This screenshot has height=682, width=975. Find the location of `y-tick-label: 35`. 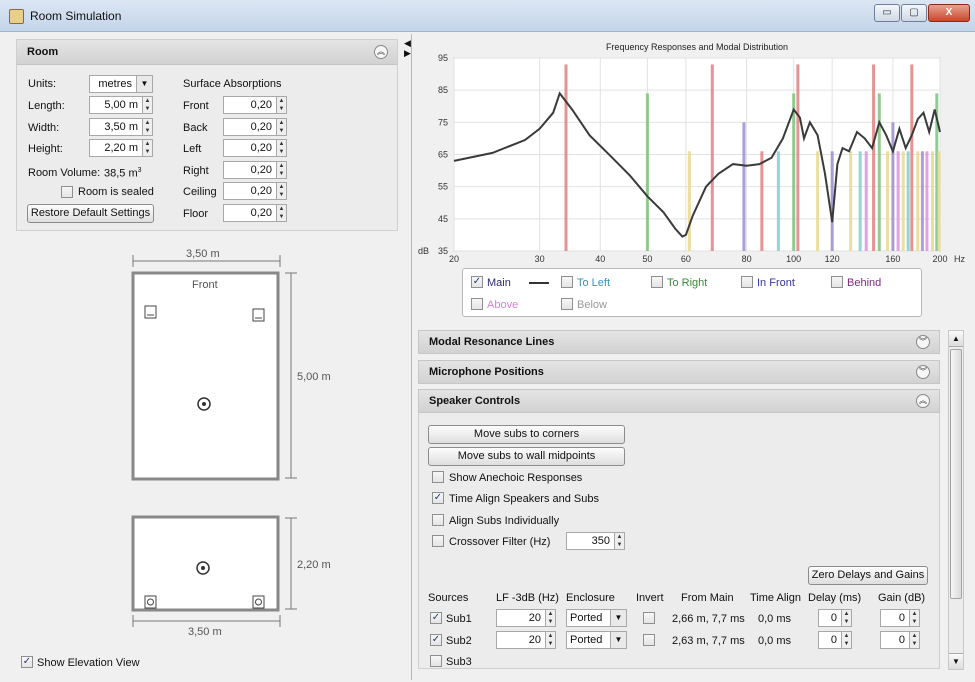

y-tick-label: 35 is located at coordinates (443, 251).